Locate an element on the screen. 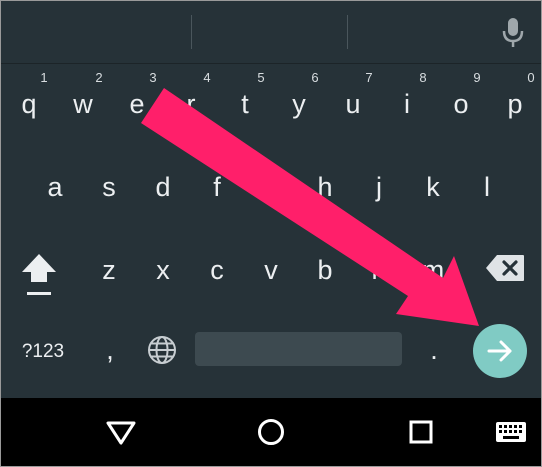  nav-home-icon is located at coordinates (271, 432).